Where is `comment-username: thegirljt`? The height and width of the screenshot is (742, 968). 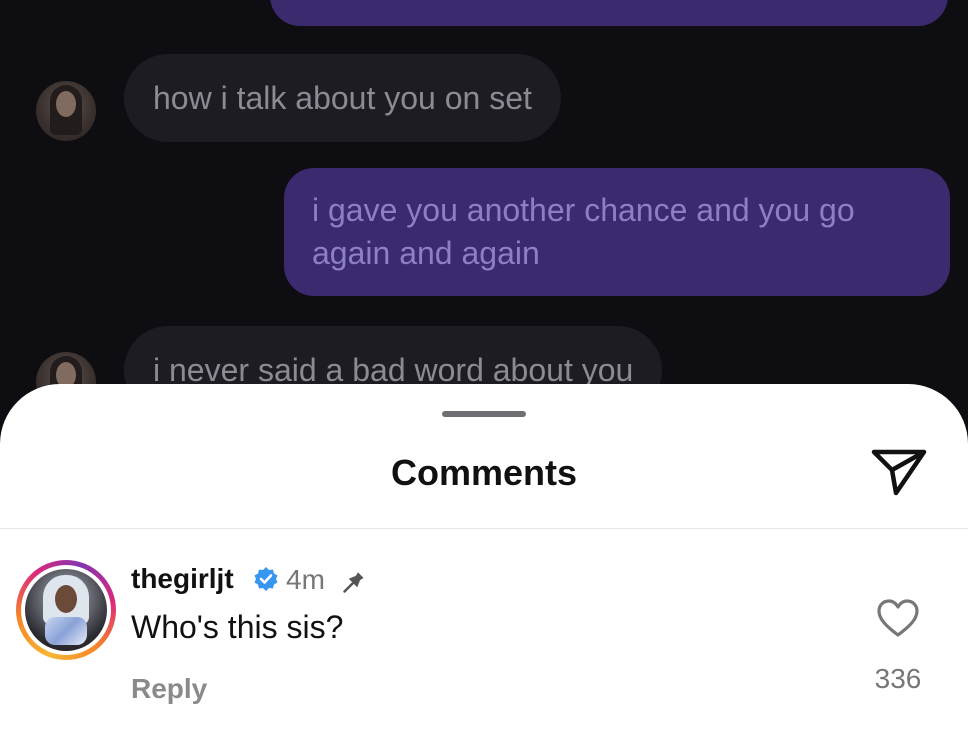
comment-username: thegirljt is located at coordinates (182, 579).